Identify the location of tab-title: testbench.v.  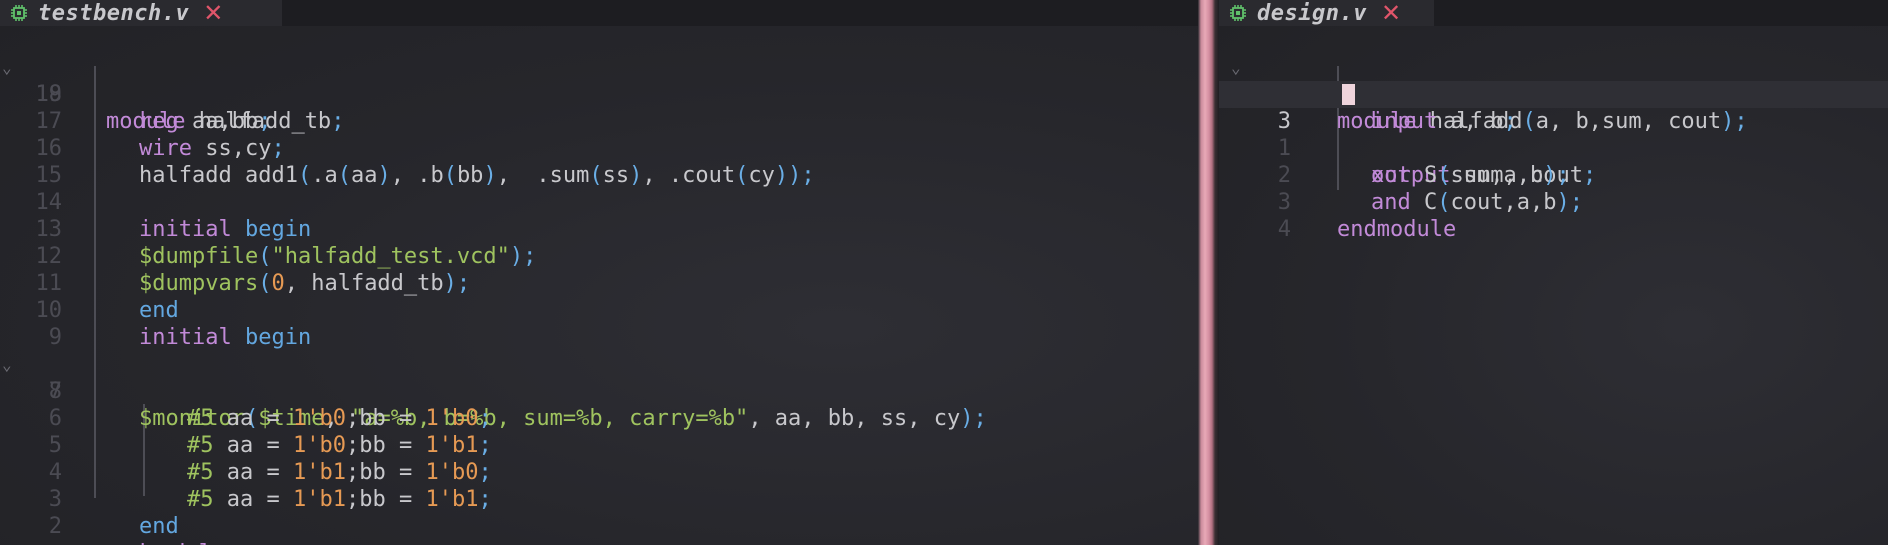
(114, 13).